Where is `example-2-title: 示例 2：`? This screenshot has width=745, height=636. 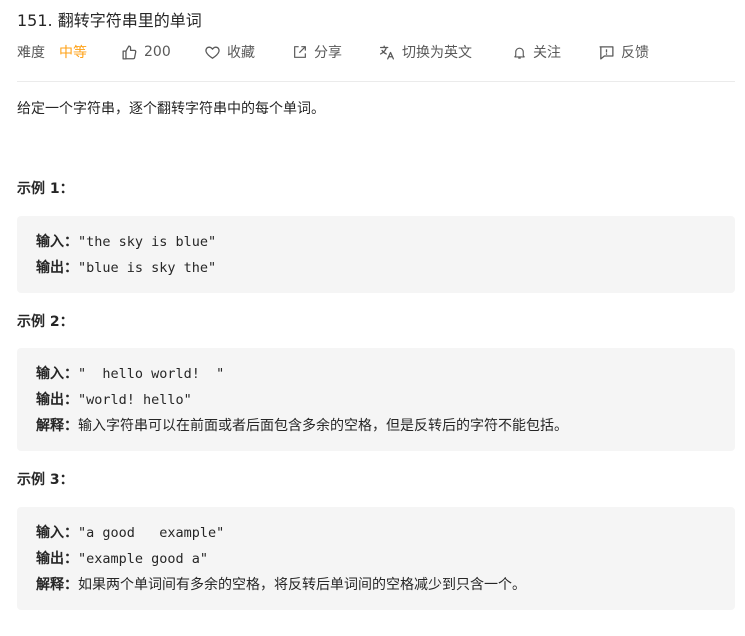 example-2-title: 示例 2： is located at coordinates (45, 322).